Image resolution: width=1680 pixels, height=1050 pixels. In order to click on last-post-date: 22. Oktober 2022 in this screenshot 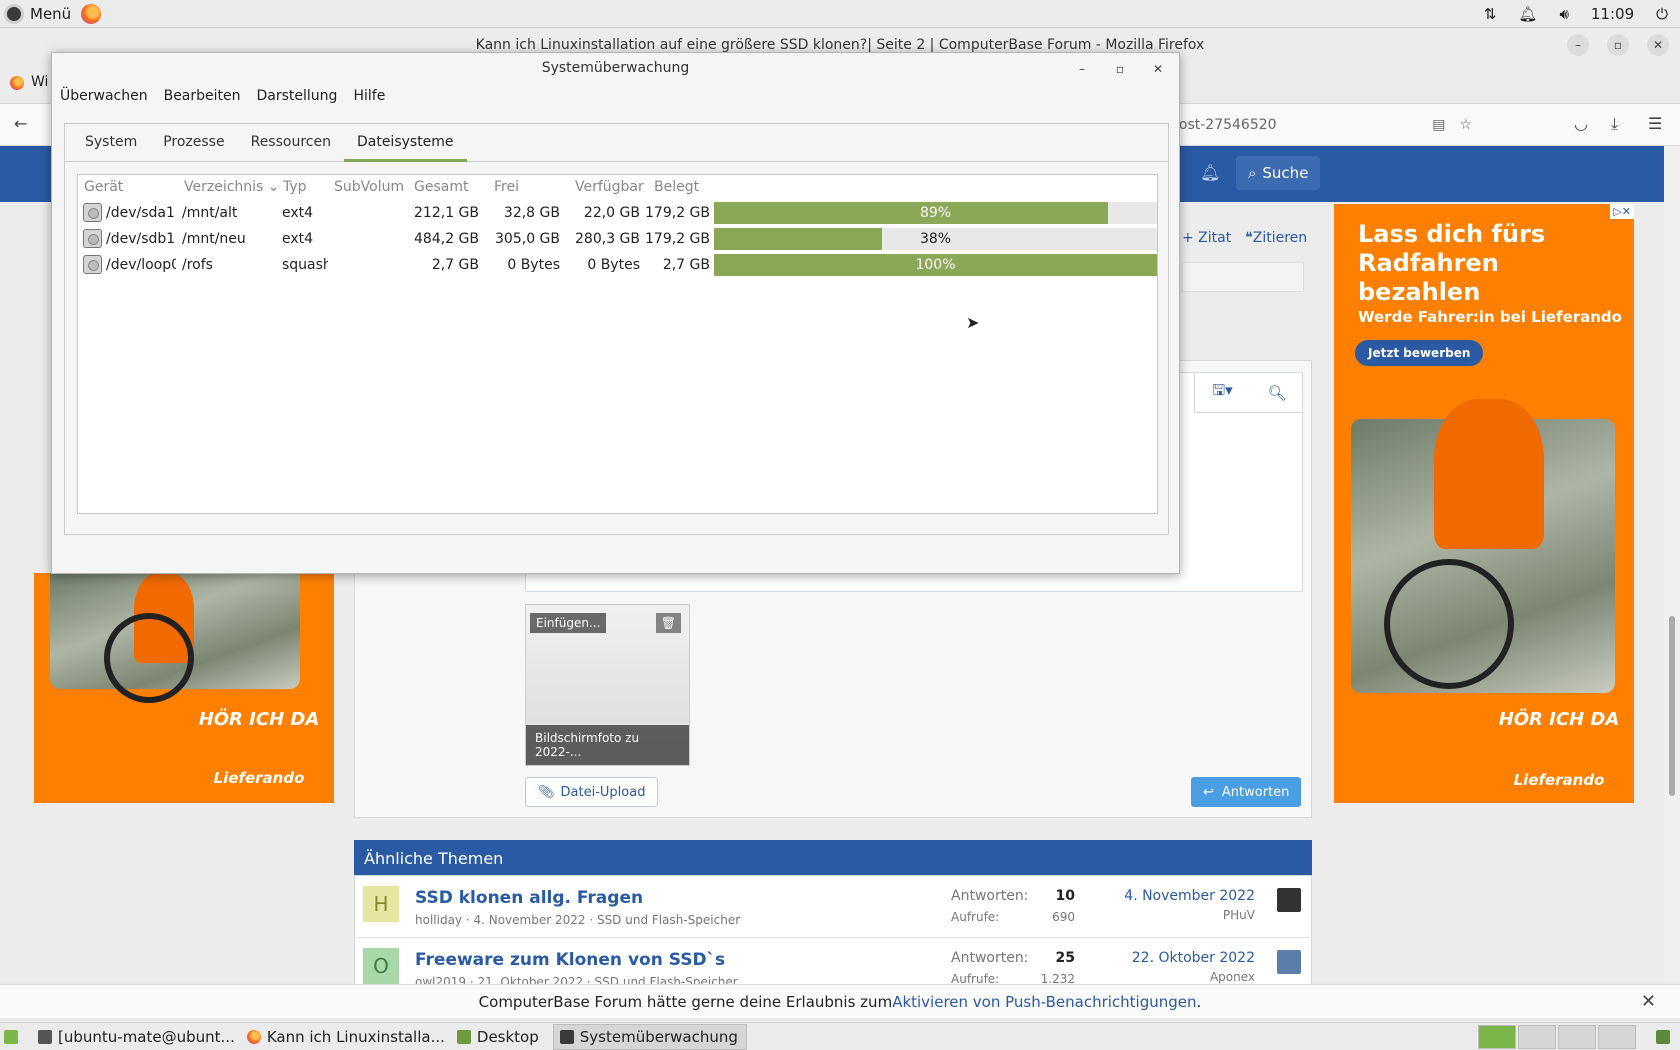, I will do `click(1165, 958)`.